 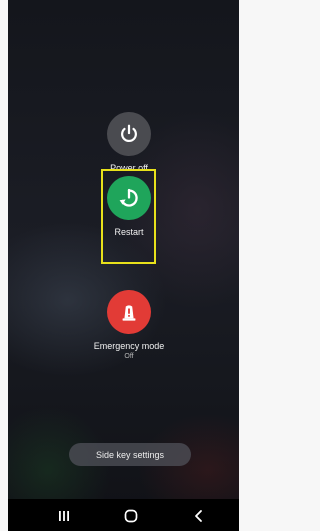 What do you see at coordinates (129, 356) in the screenshot?
I see `emergency-mode-status: Off` at bounding box center [129, 356].